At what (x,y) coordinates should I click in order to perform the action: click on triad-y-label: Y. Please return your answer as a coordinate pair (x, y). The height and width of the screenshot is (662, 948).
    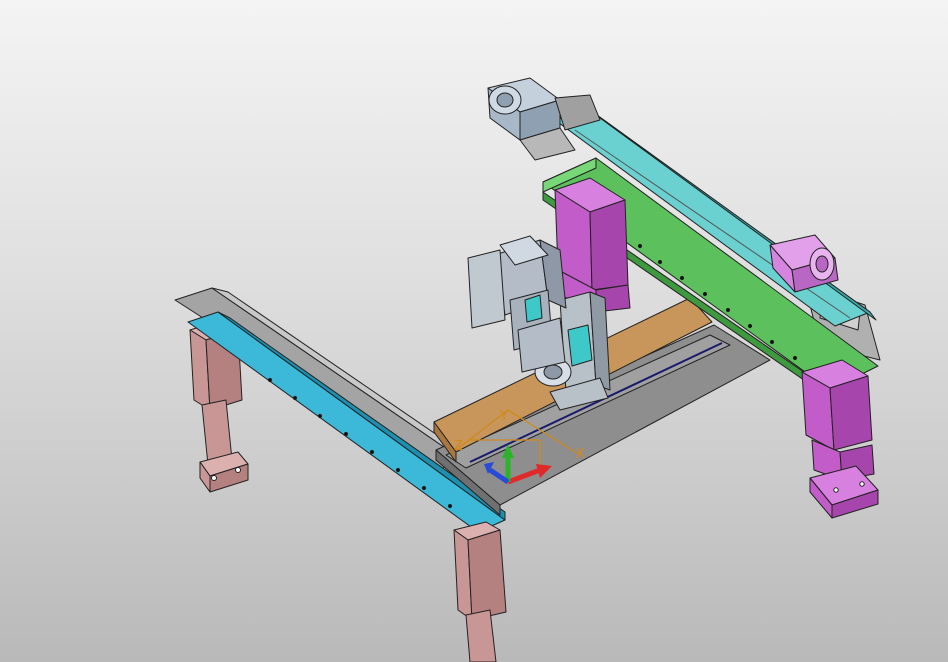
    Looking at the image, I should click on (503, 416).